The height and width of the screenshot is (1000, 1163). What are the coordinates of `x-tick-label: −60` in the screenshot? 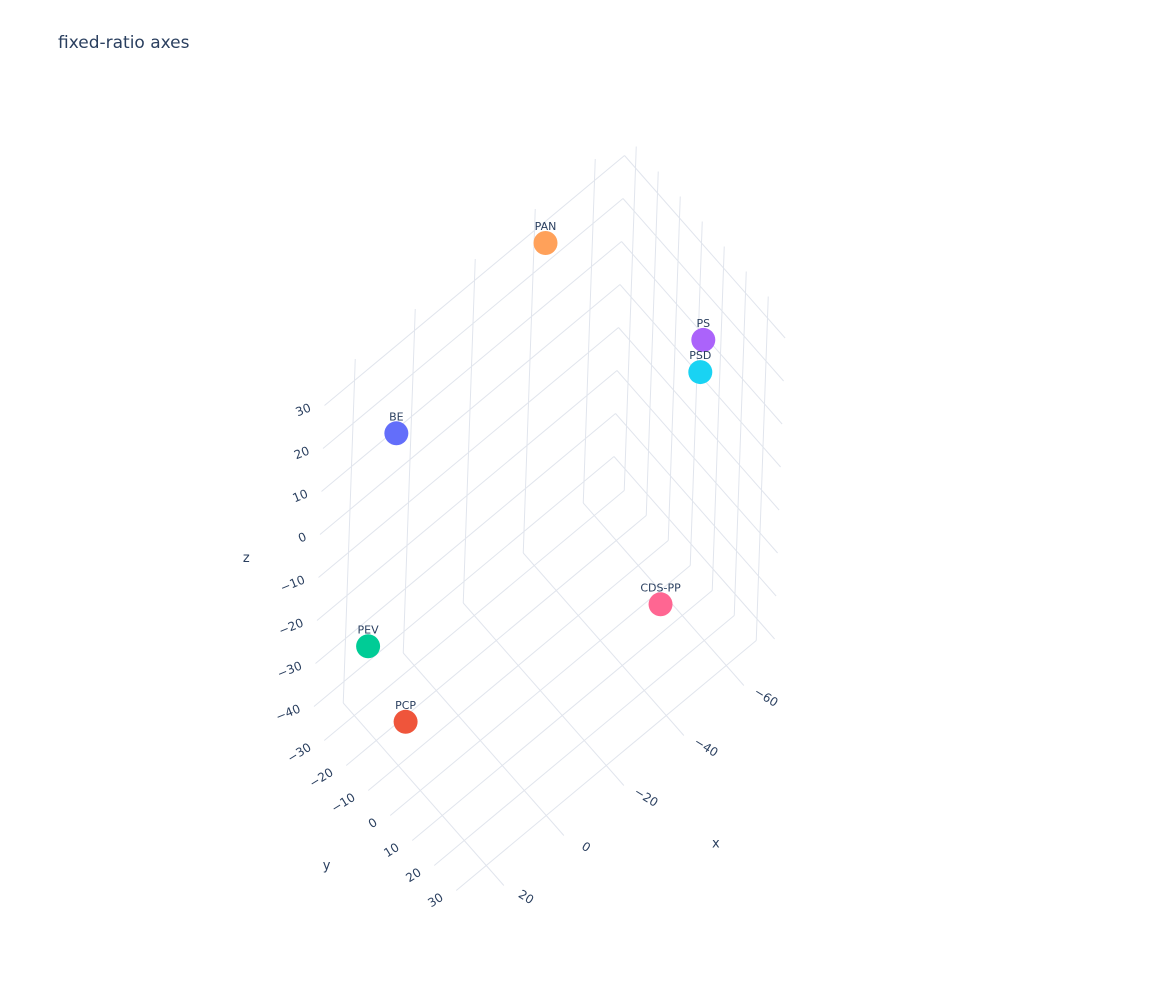 It's located at (766, 696).